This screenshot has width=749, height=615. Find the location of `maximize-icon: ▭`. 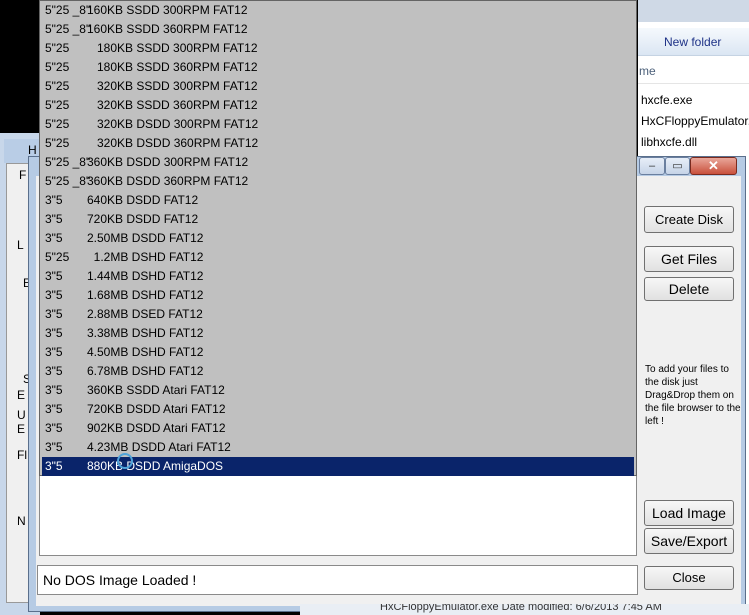

maximize-icon: ▭ is located at coordinates (677, 166).